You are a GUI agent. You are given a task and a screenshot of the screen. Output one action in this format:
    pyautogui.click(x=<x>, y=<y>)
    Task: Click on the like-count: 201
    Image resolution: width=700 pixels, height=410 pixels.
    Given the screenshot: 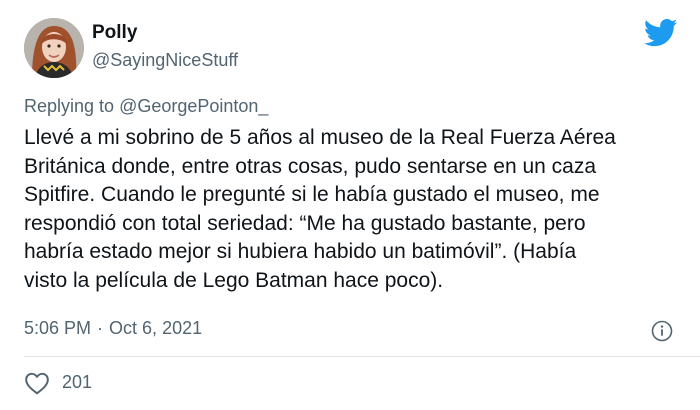 What is the action you would take?
    pyautogui.click(x=77, y=382)
    